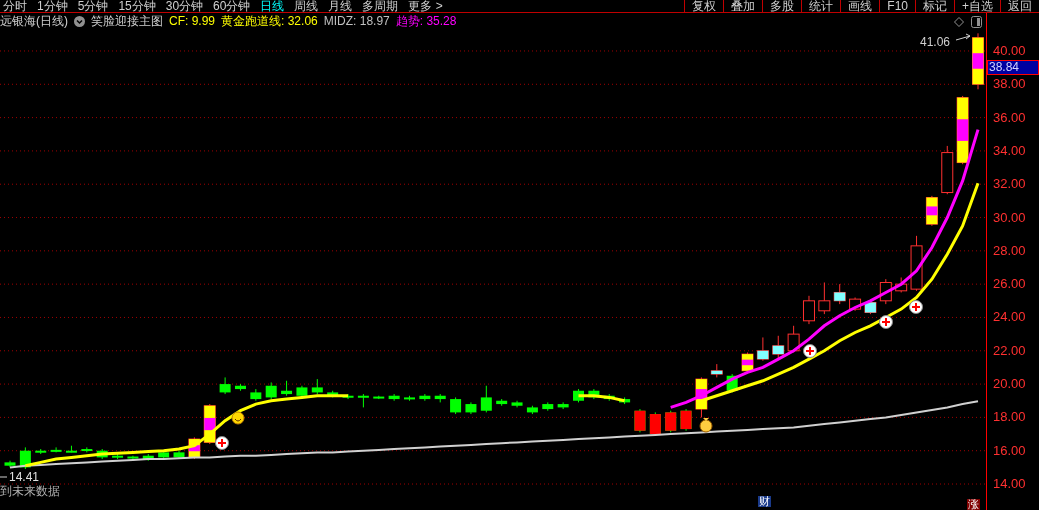 The width and height of the screenshot is (1039, 510). Describe the element at coordinates (34, 21) in the screenshot. I see `chart-title: 远银海(日线)` at that location.